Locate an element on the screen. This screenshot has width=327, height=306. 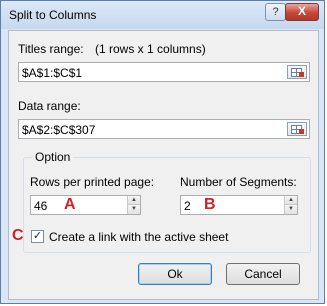
titles-range-input: $A$1:$C$1 is located at coordinates (164, 72).